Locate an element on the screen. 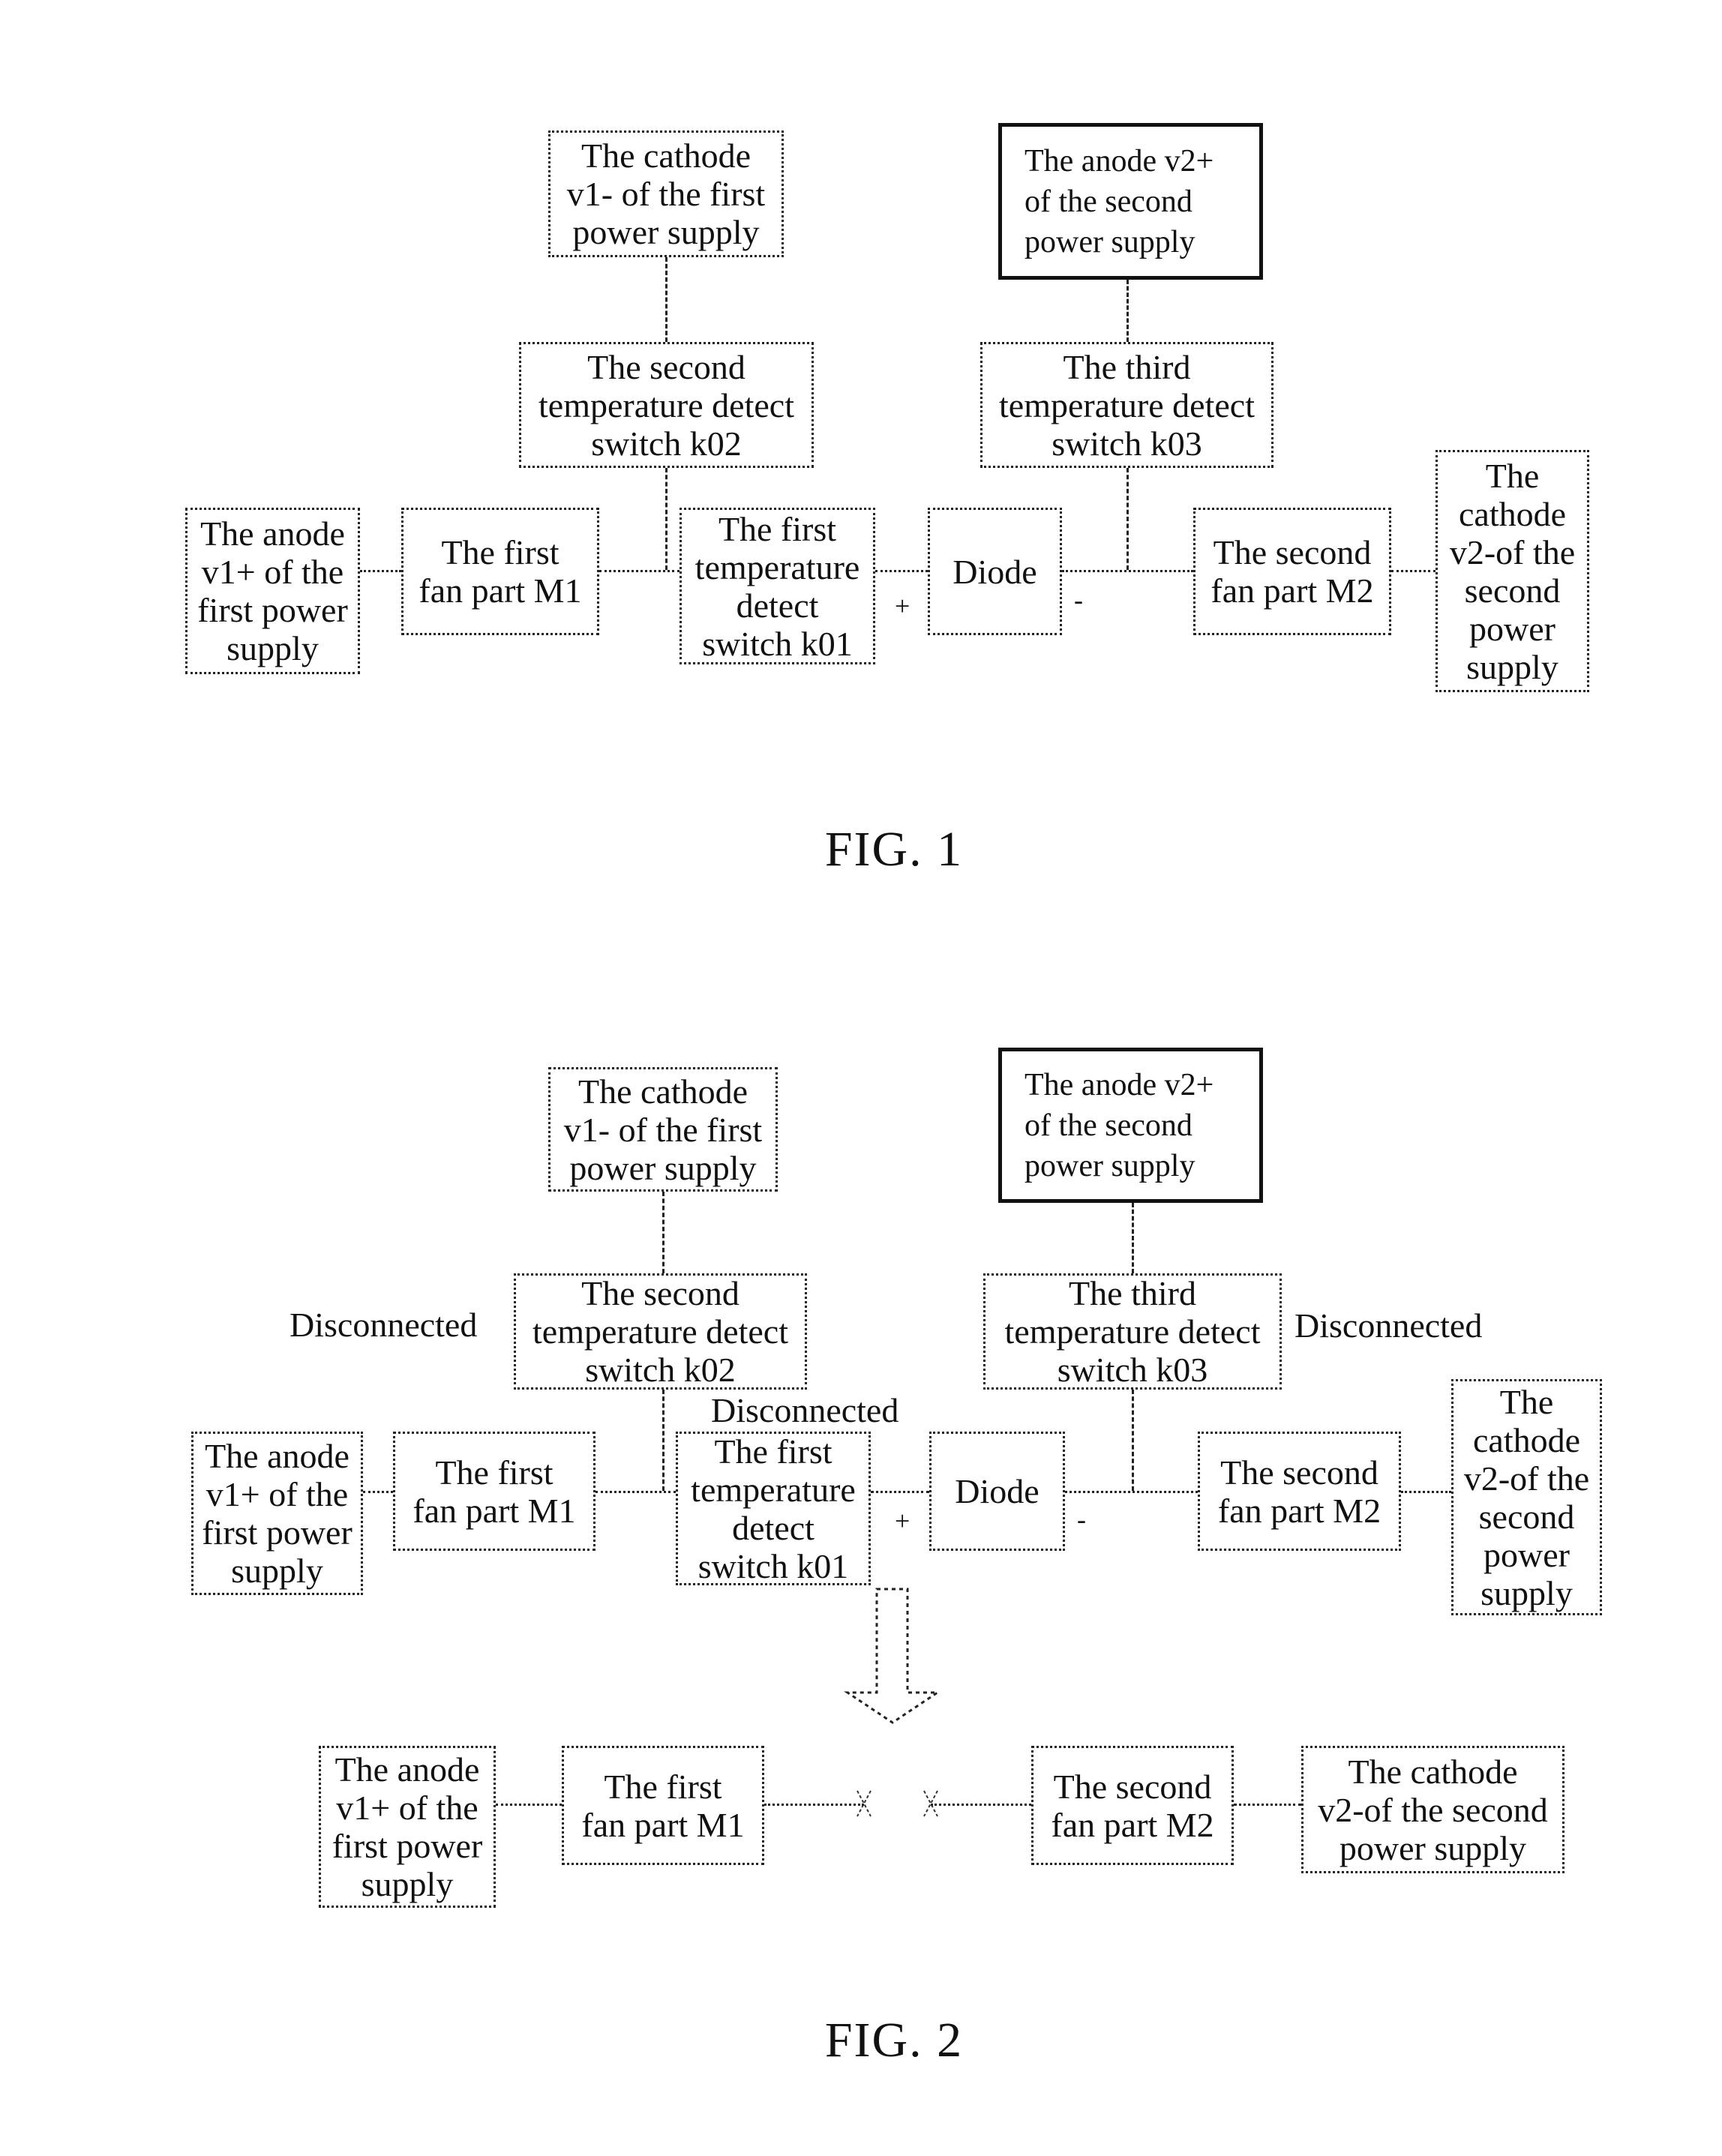 This screenshot has width=1722, height=2156. result-second-fan-part-m2: The second fan part M2 is located at coordinates (1132, 1805).